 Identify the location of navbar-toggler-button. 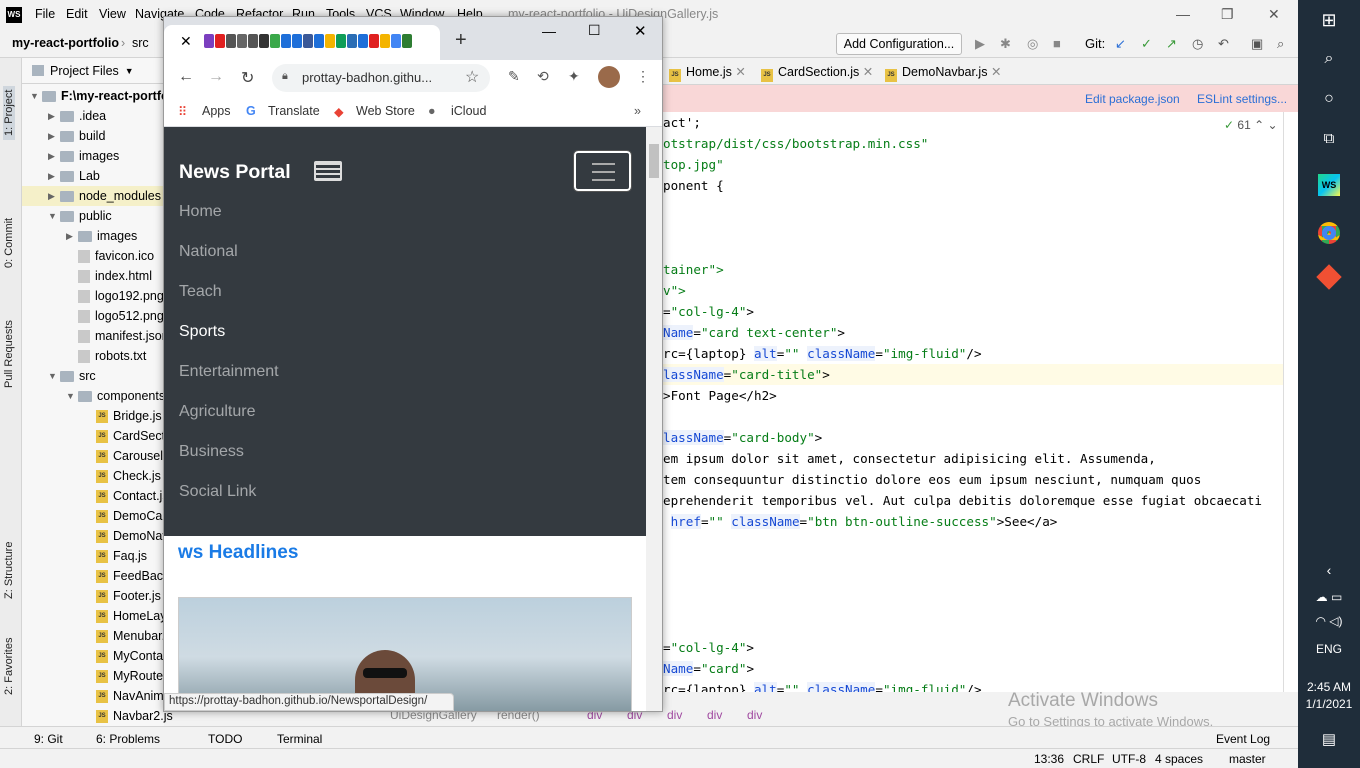
(602, 171).